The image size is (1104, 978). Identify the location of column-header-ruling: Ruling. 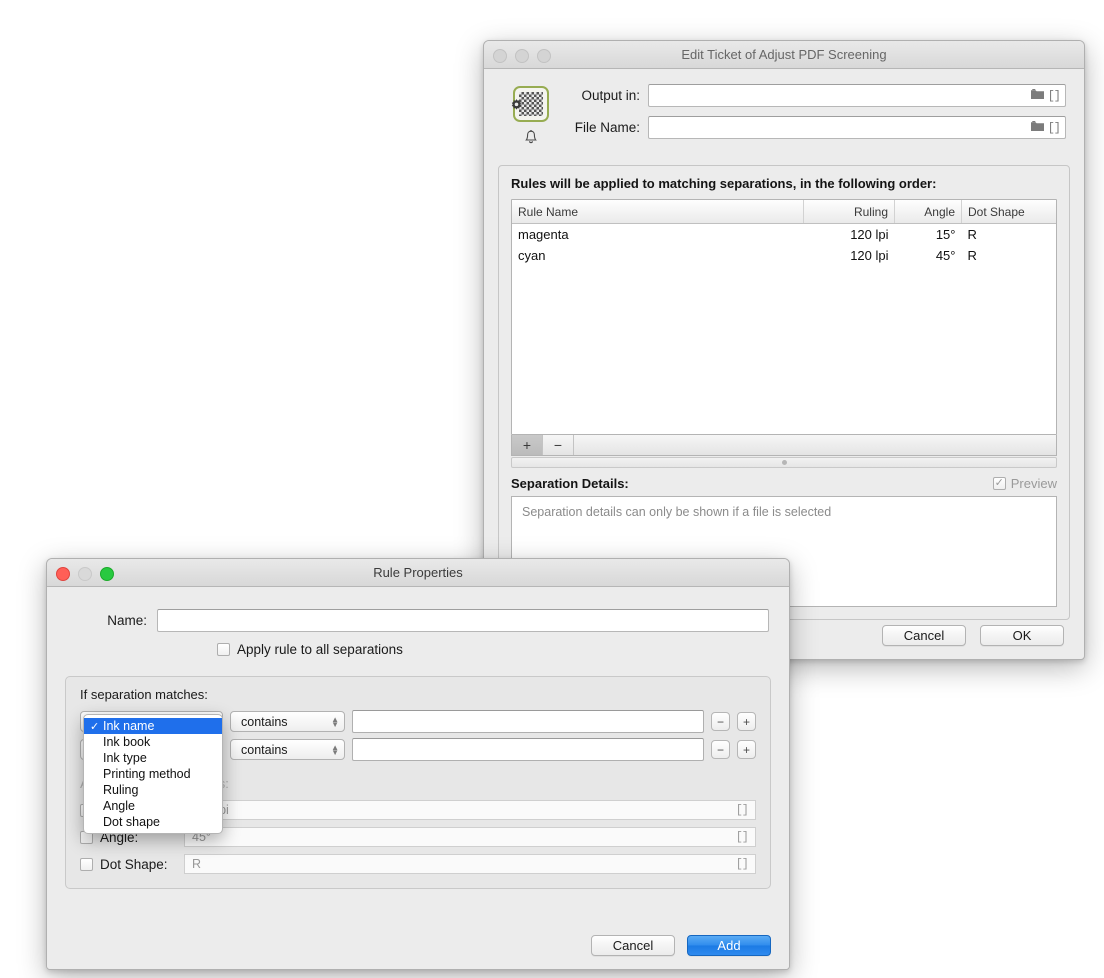
(849, 212).